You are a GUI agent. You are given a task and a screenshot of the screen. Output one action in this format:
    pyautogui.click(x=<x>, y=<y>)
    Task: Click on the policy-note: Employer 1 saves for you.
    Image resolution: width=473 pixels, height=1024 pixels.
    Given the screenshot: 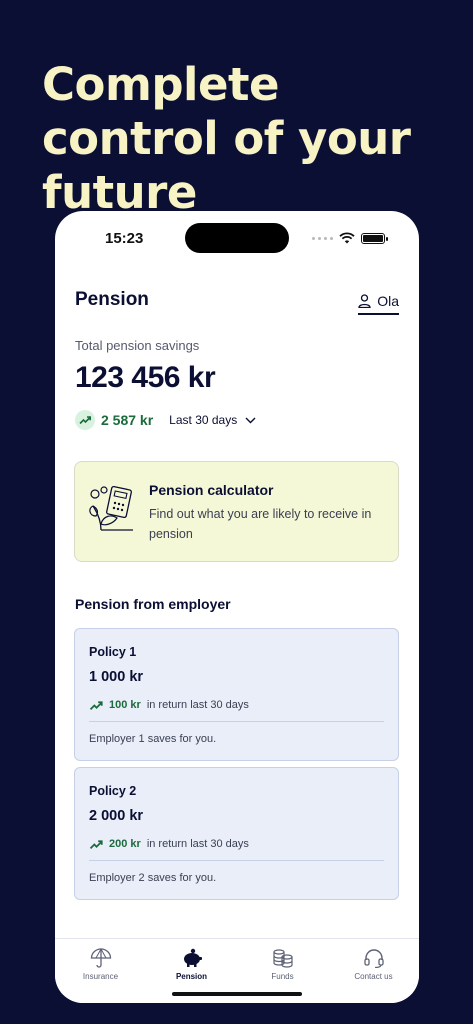 What is the action you would take?
    pyautogui.click(x=153, y=739)
    